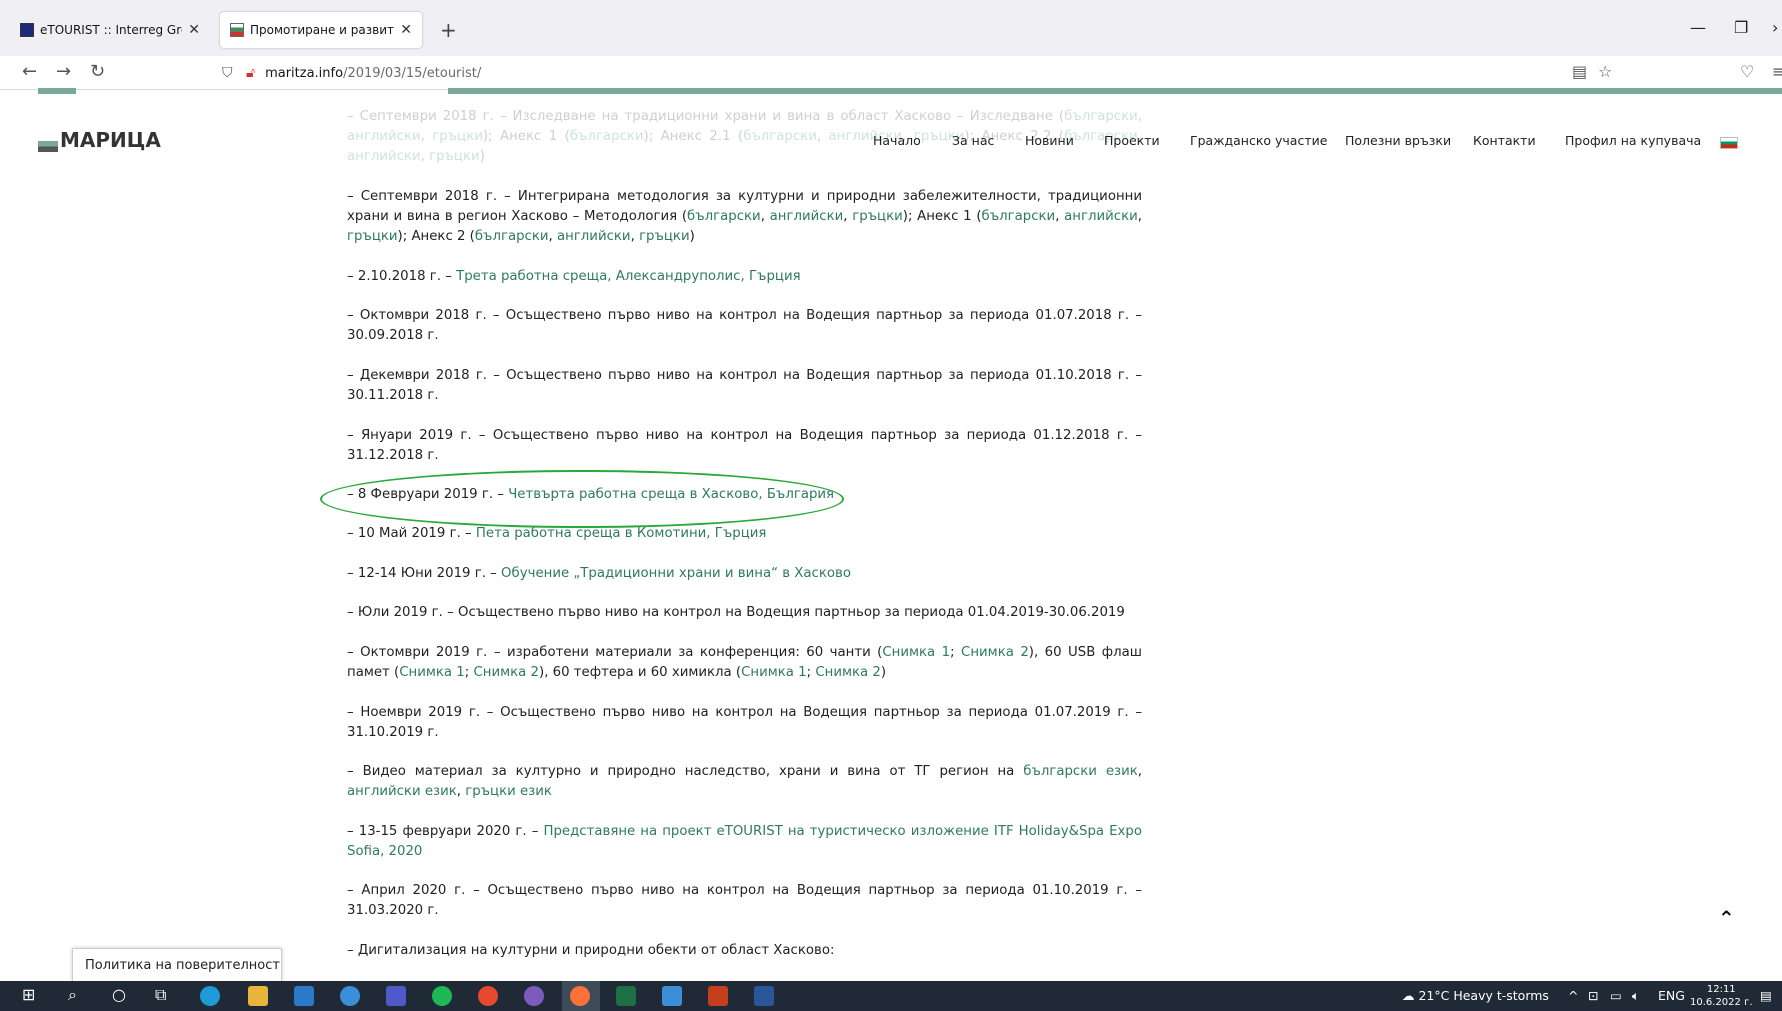  I want to click on menu-item-civic: Гражданско участие, so click(1258, 140).